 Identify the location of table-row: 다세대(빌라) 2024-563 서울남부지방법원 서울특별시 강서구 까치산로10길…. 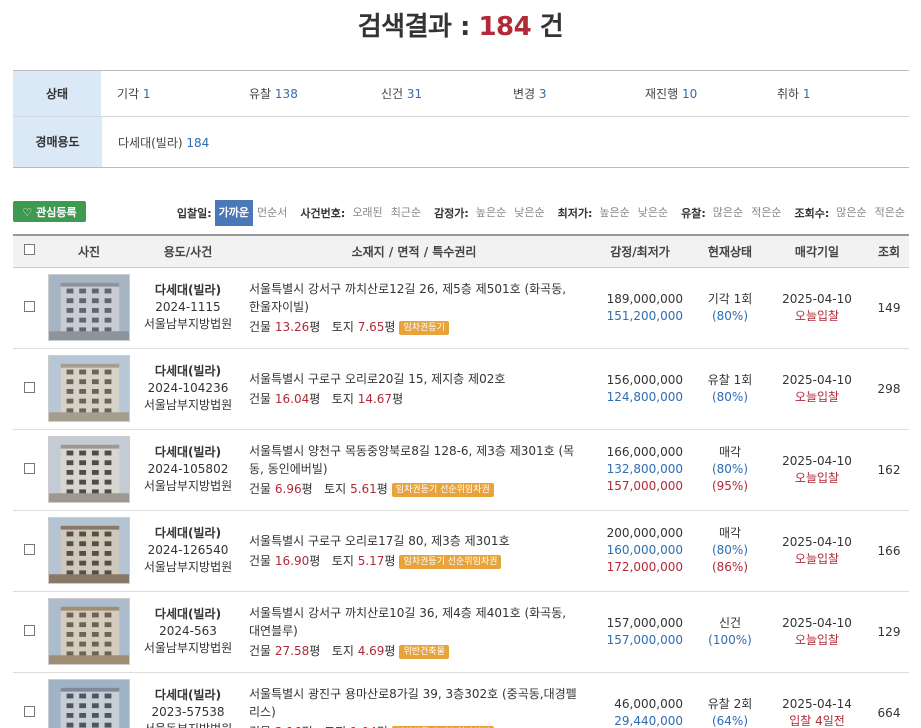
(461, 632).